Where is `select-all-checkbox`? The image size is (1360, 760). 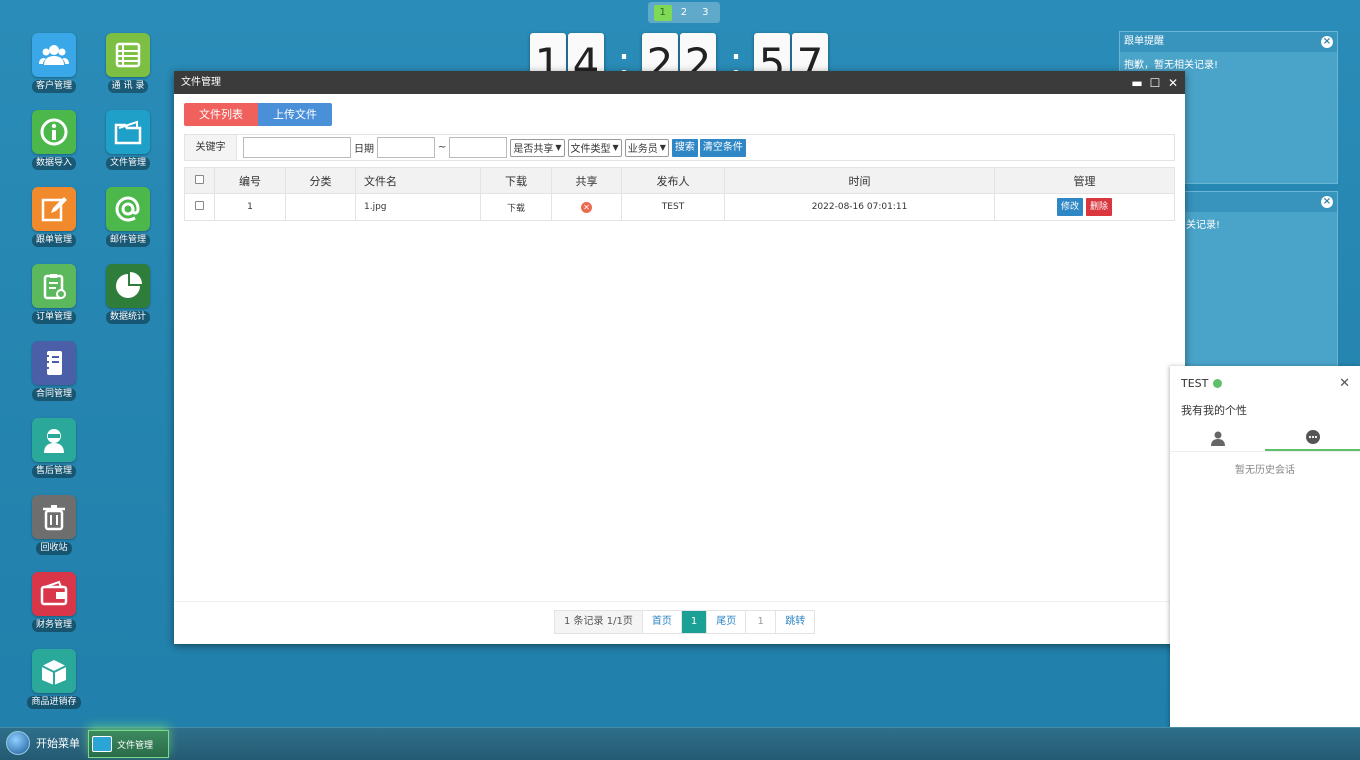
select-all-checkbox is located at coordinates (199, 179).